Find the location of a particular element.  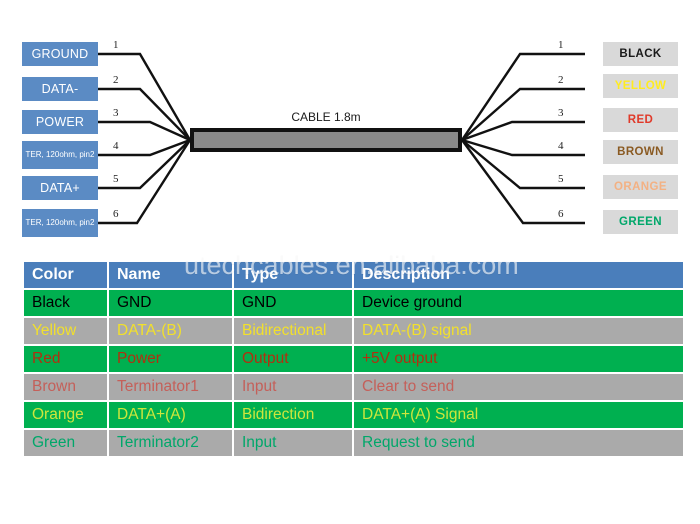

pin-number-left-2: 2 is located at coordinates (116, 80).